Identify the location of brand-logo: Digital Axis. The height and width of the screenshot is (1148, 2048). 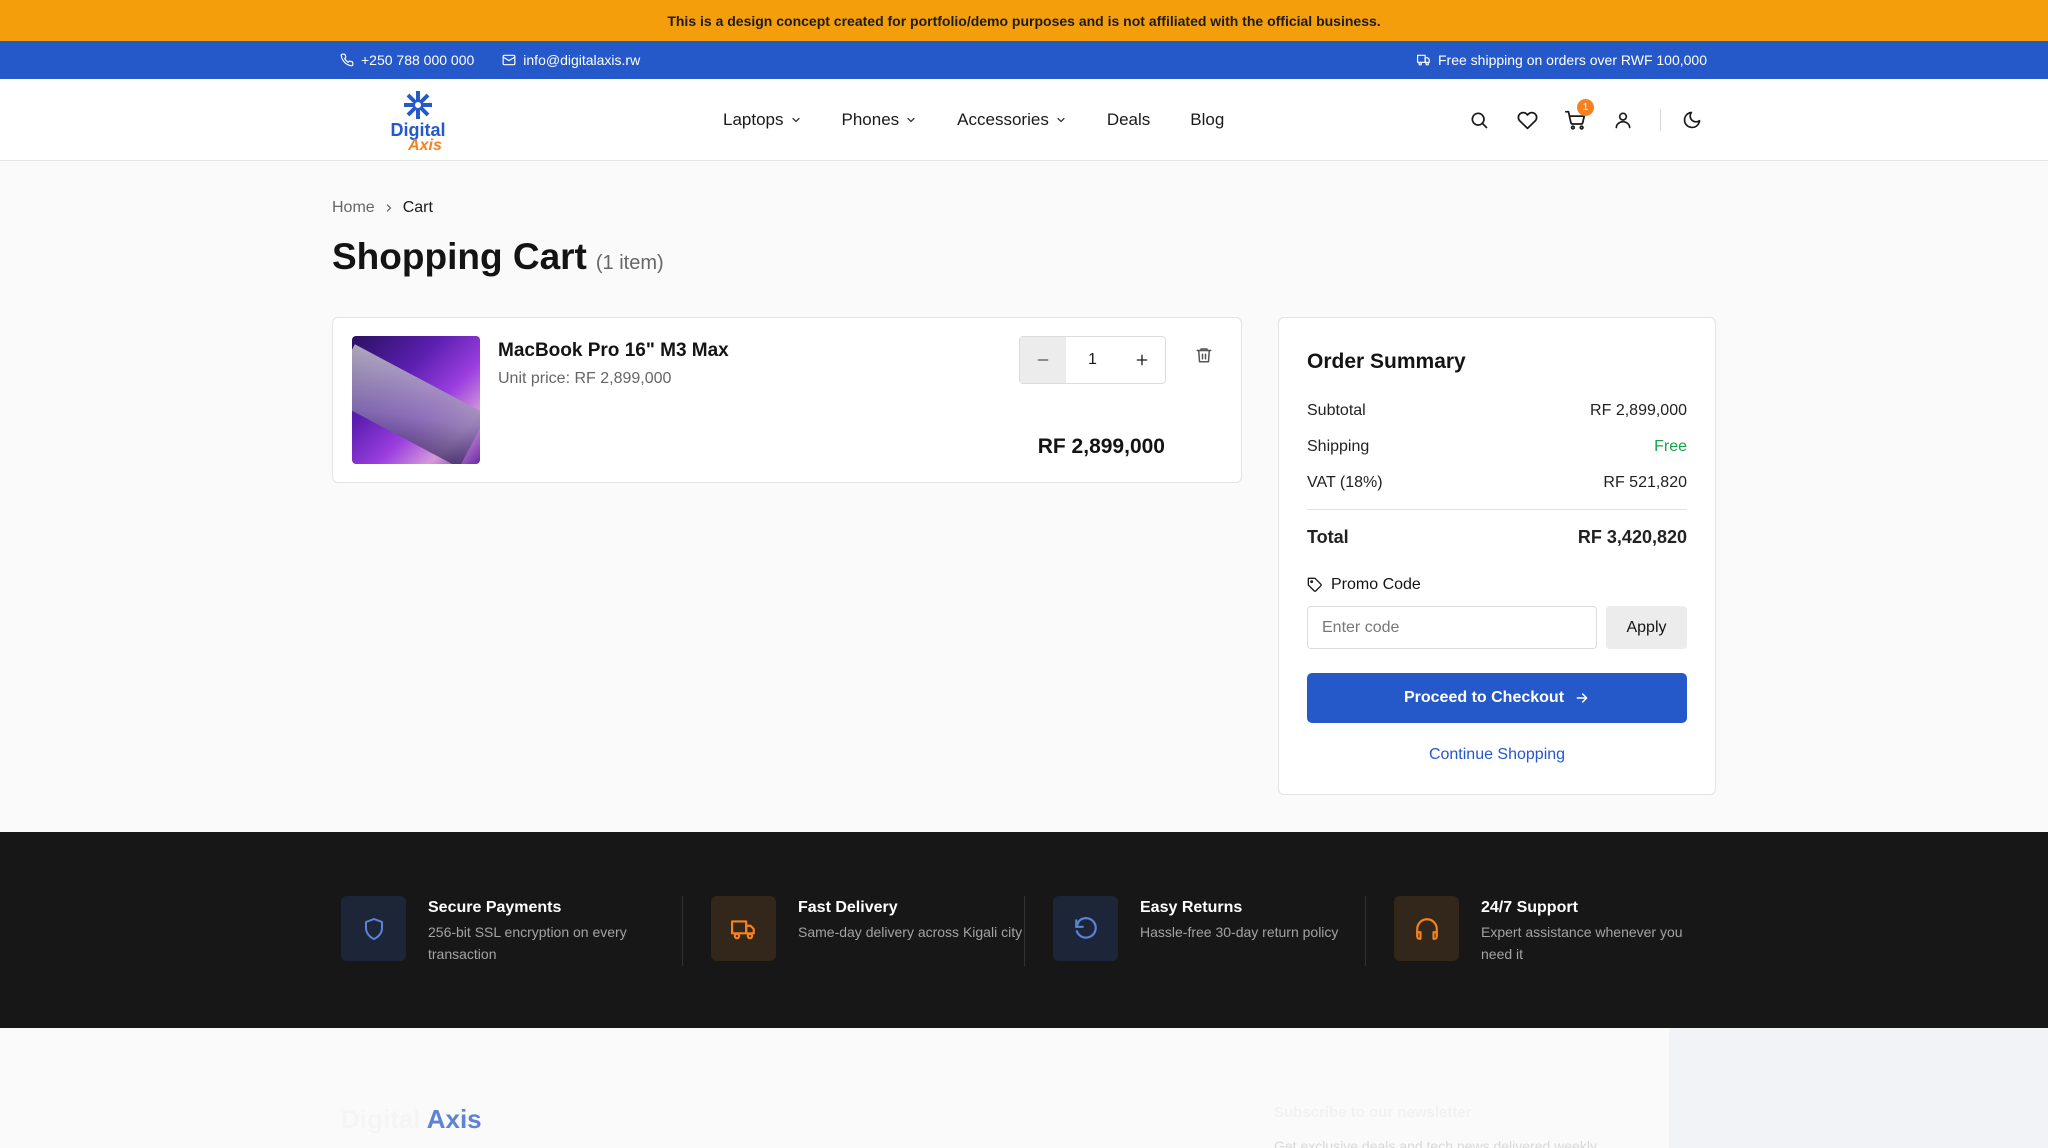
(418, 120).